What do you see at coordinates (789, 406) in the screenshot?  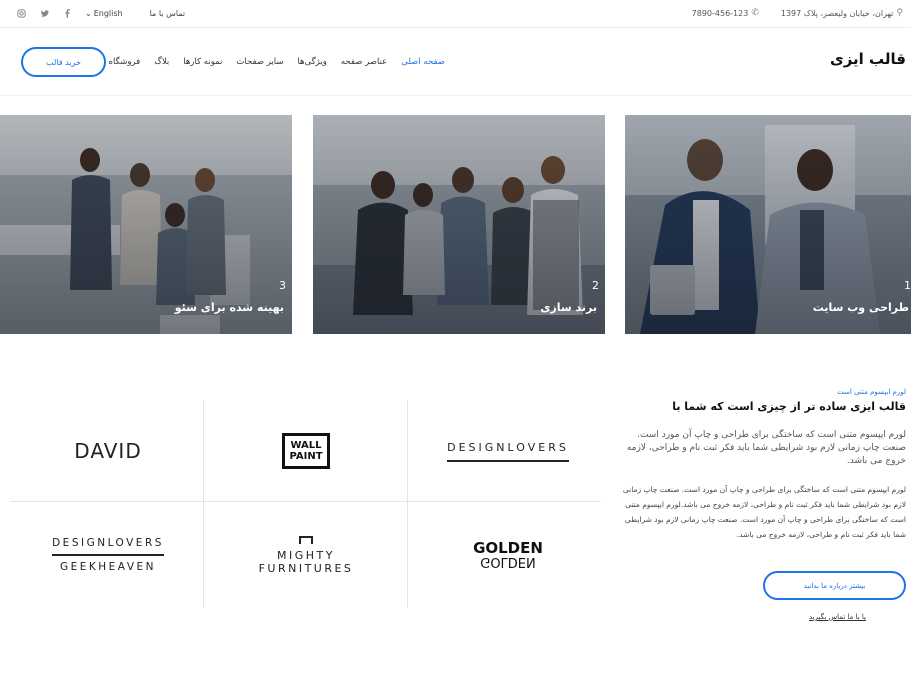 I see `about-headline: قالب ایزی ساده تر از چیزی است که شما با` at bounding box center [789, 406].